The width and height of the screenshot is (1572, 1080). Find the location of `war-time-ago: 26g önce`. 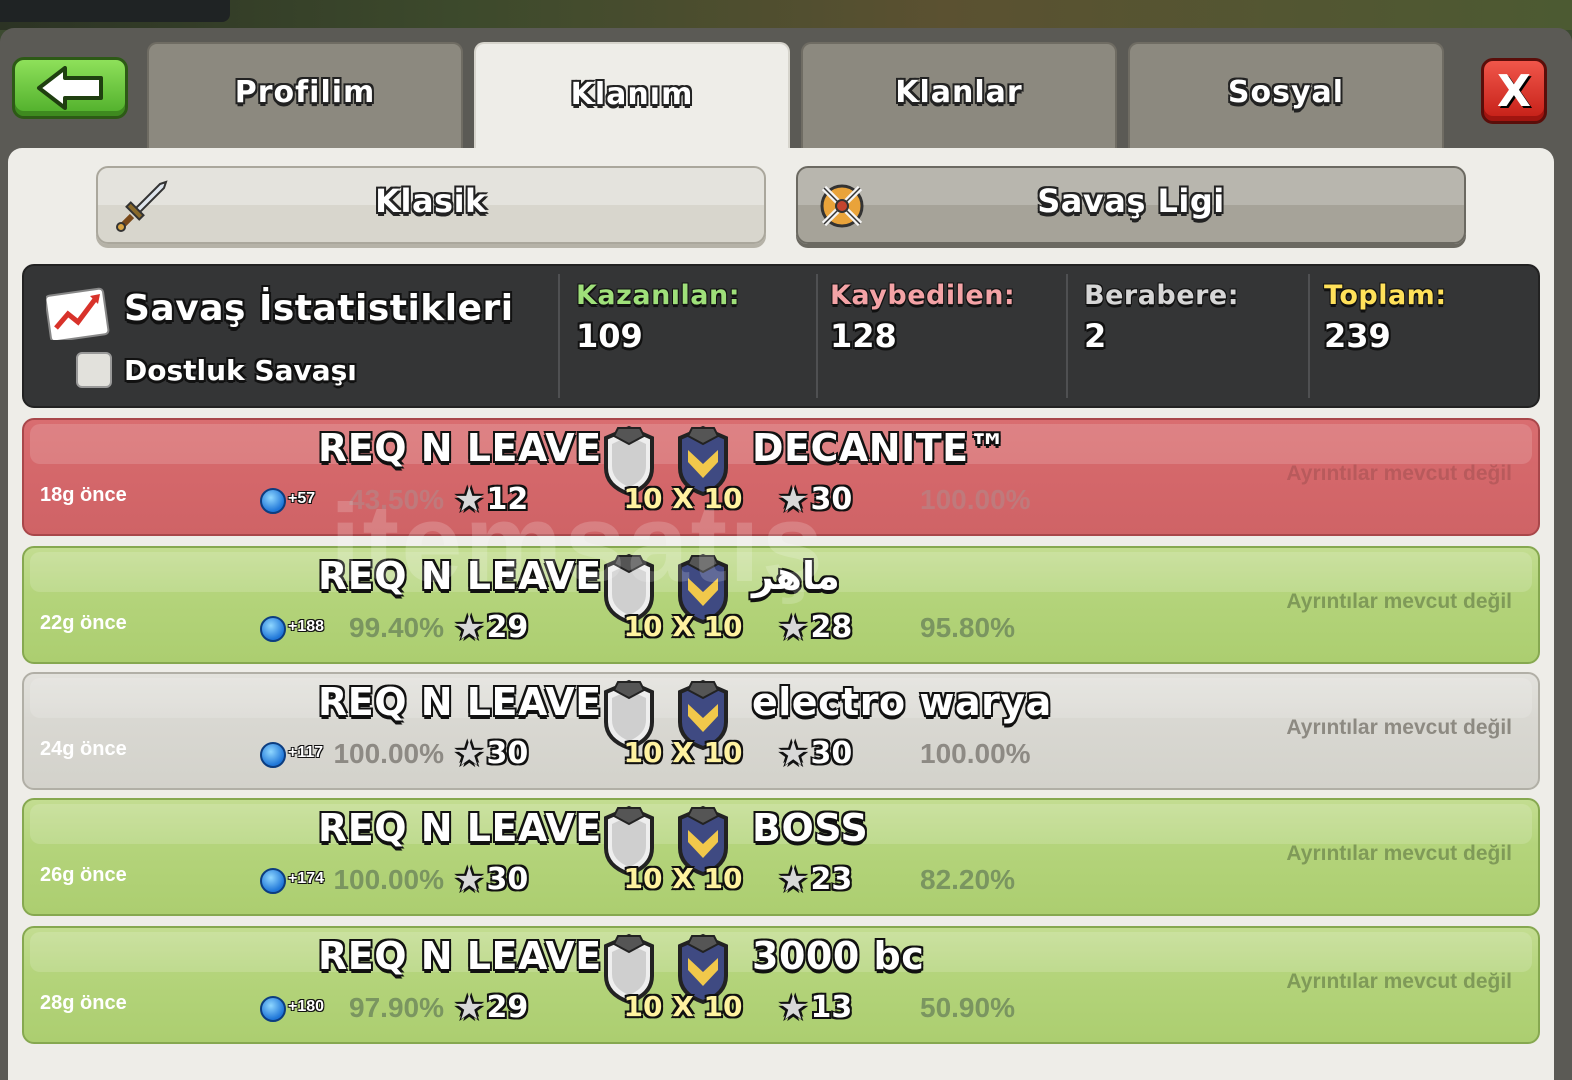

war-time-ago: 26g önce is located at coordinates (83, 875).